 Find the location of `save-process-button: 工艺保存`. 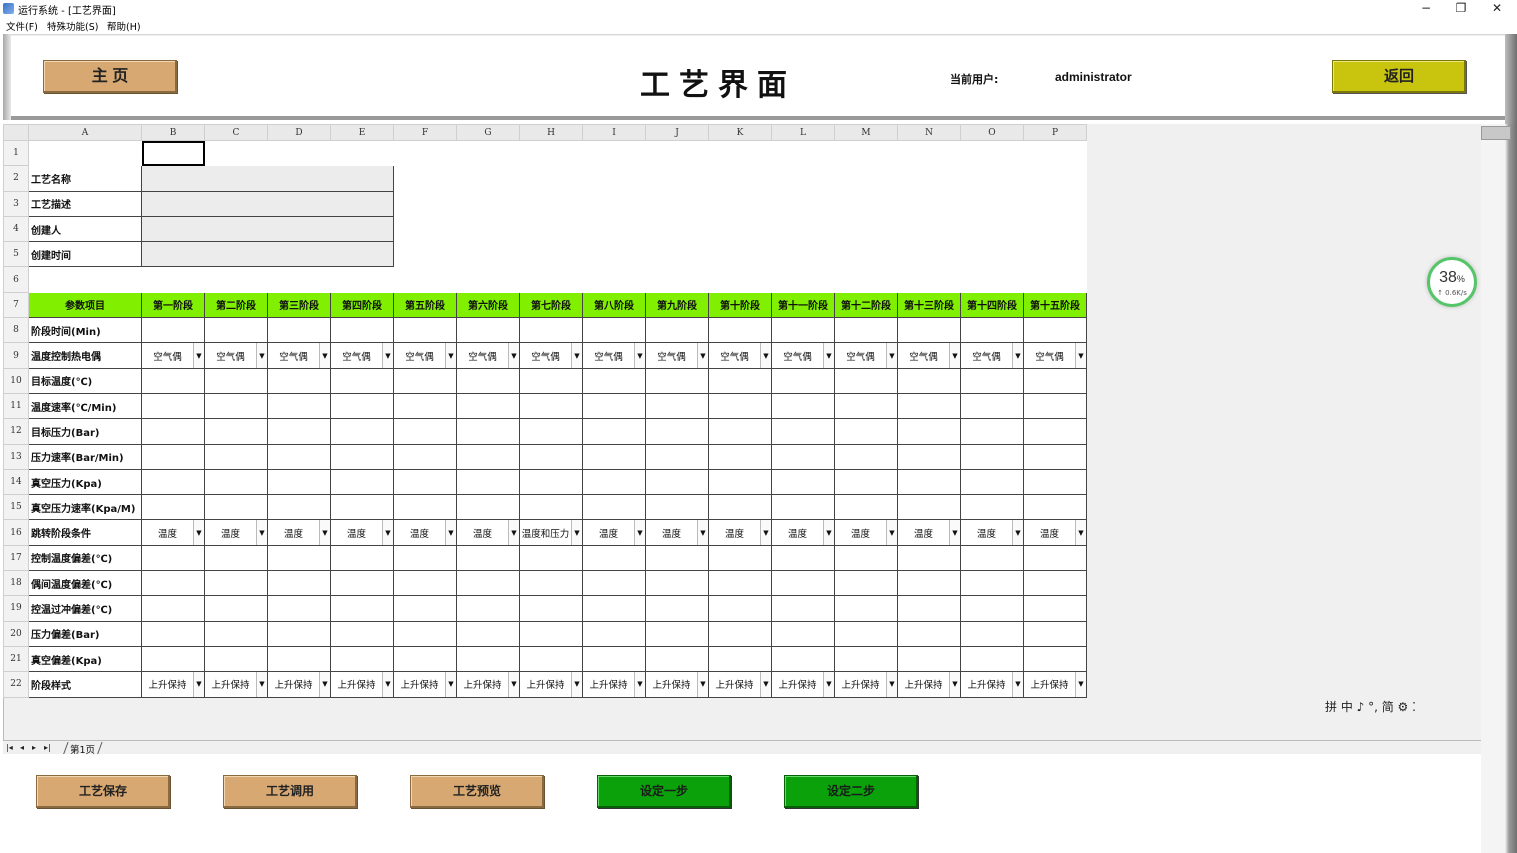

save-process-button: 工艺保存 is located at coordinates (103, 791).